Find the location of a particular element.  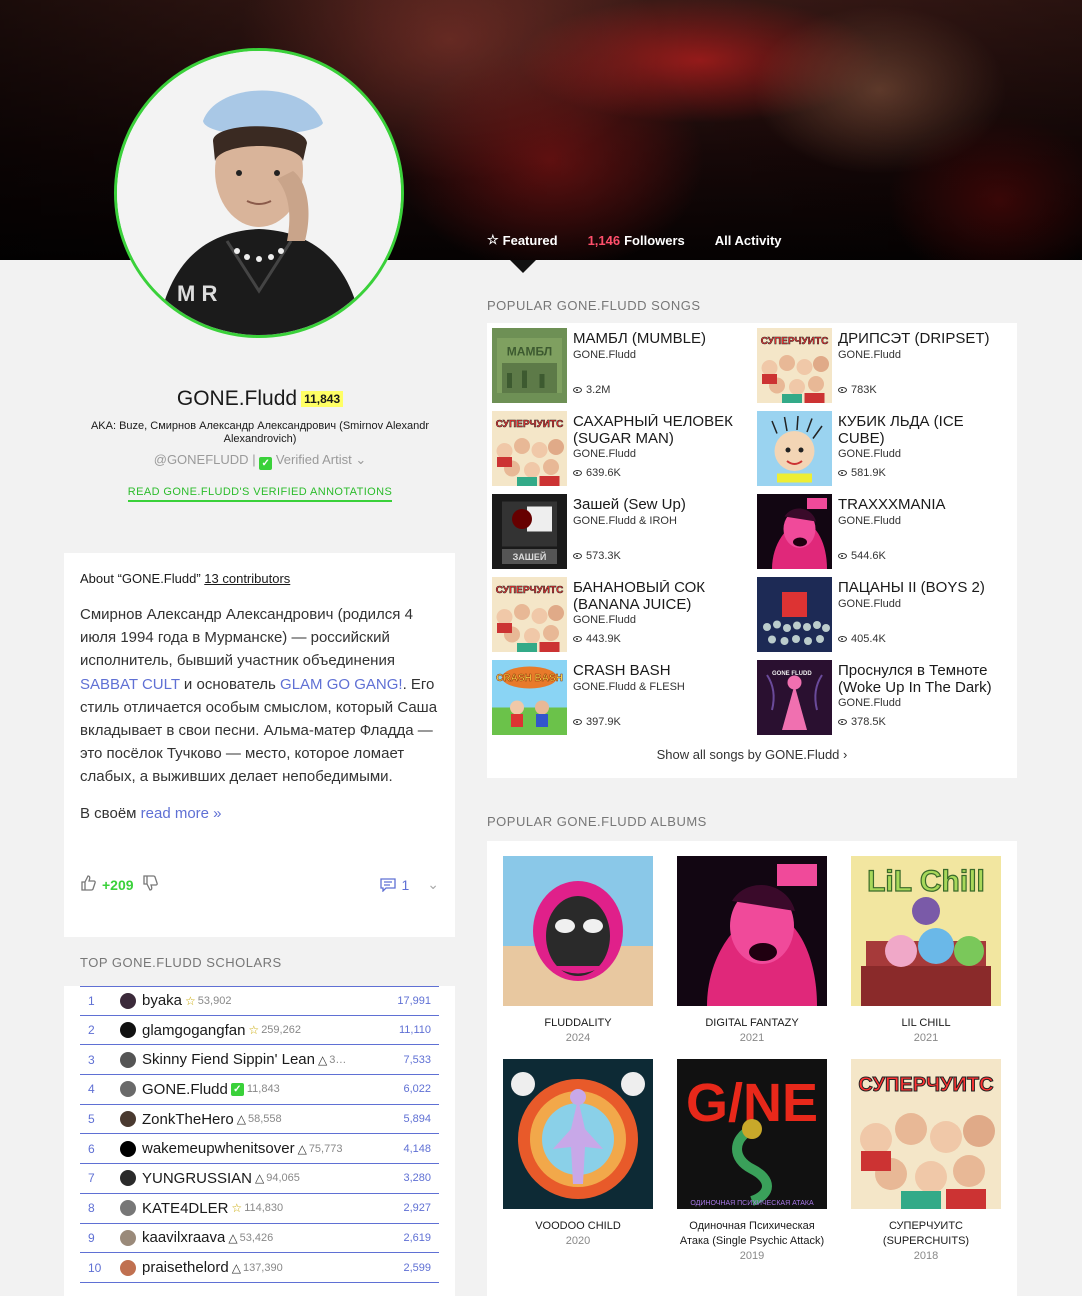

song-title: TRAXXXMANIA is located at coordinates (922, 505).